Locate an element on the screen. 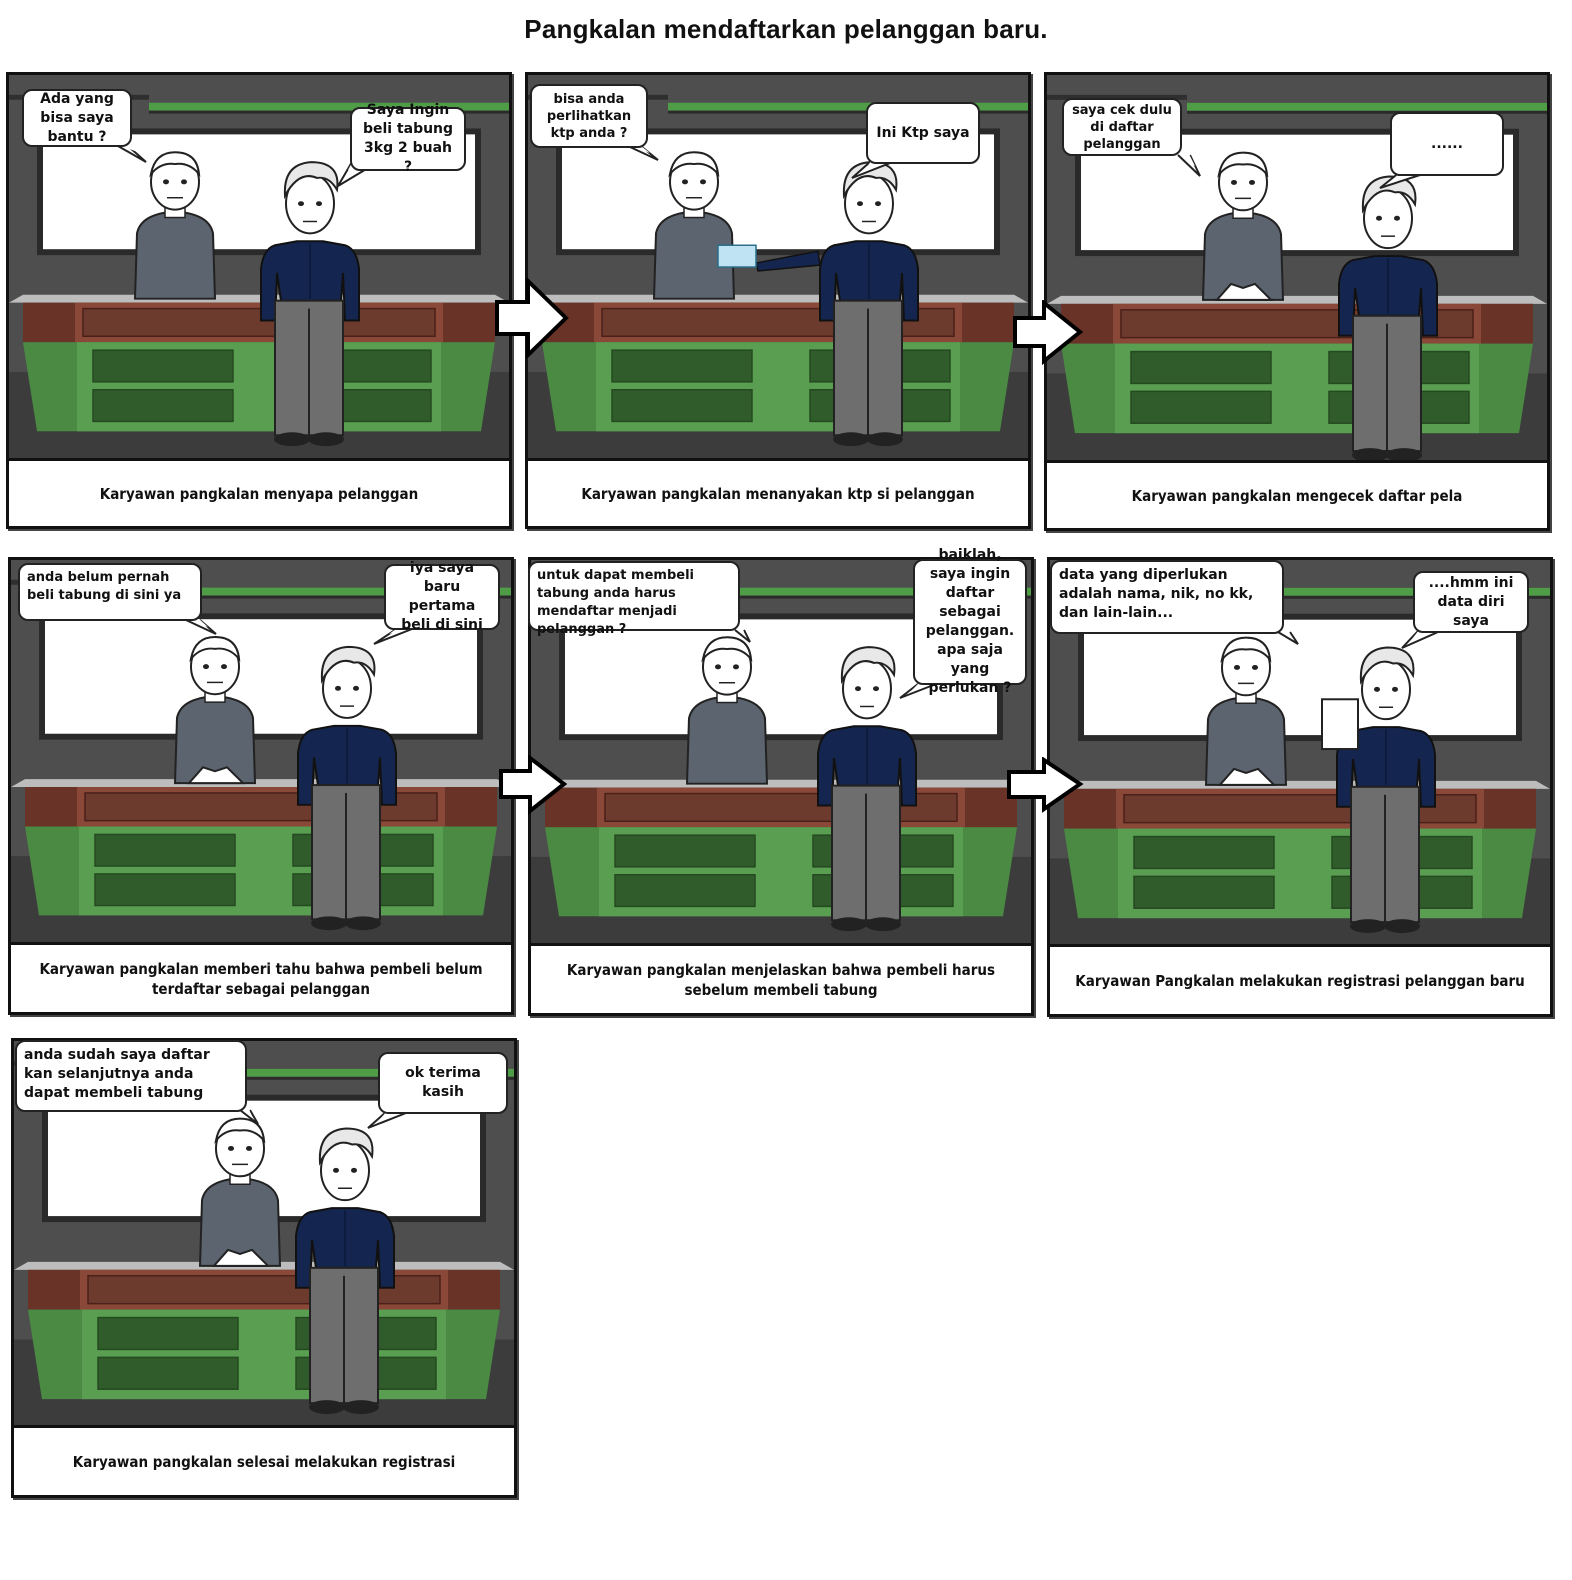  employee-speech-bubble: Ada yang bisa saya bantu ? is located at coordinates (77, 118).